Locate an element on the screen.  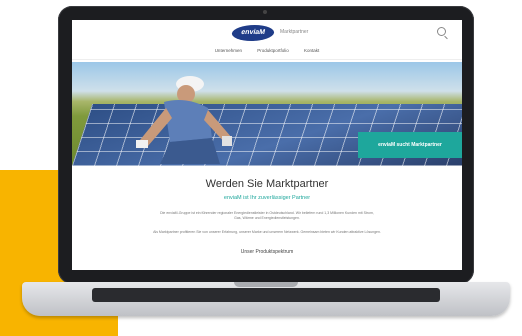
main-nav: Unternehmen Produktportfolio Kontakt is located at coordinates (267, 50).